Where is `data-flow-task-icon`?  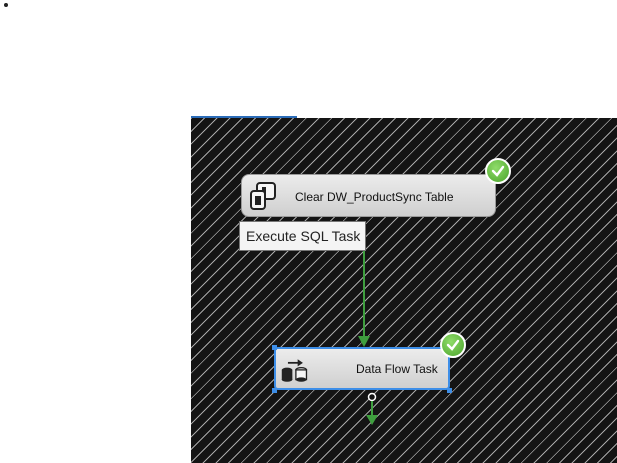 data-flow-task-icon is located at coordinates (294, 370).